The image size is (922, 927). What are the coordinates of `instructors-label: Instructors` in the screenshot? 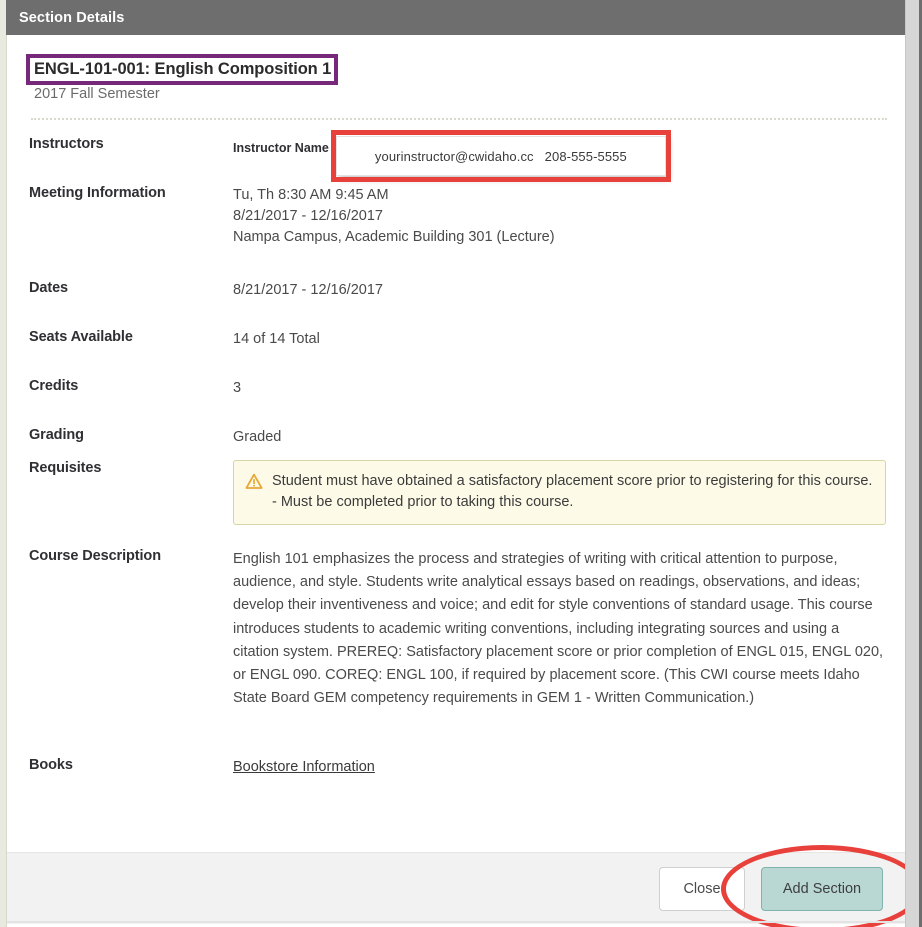 It's located at (66, 144).